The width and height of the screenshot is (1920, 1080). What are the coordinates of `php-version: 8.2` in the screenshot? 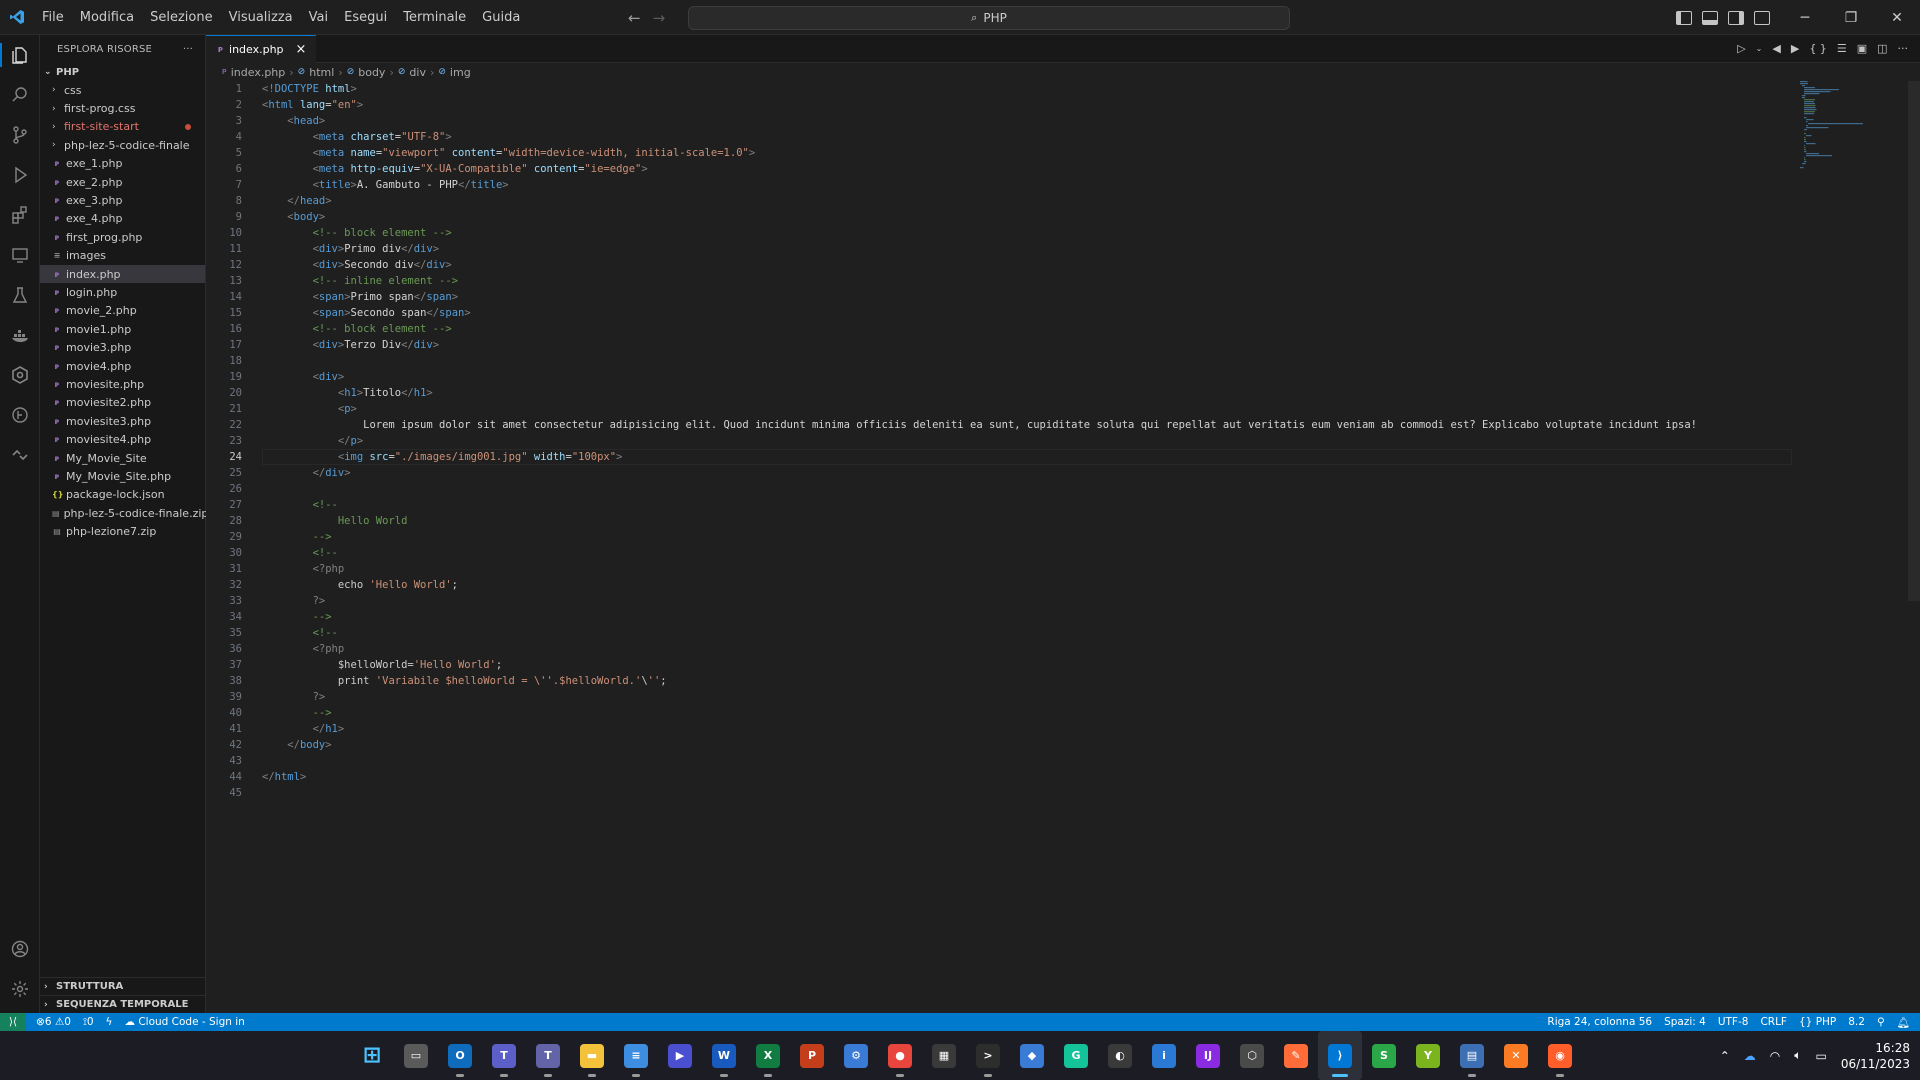 It's located at (1856, 1022).